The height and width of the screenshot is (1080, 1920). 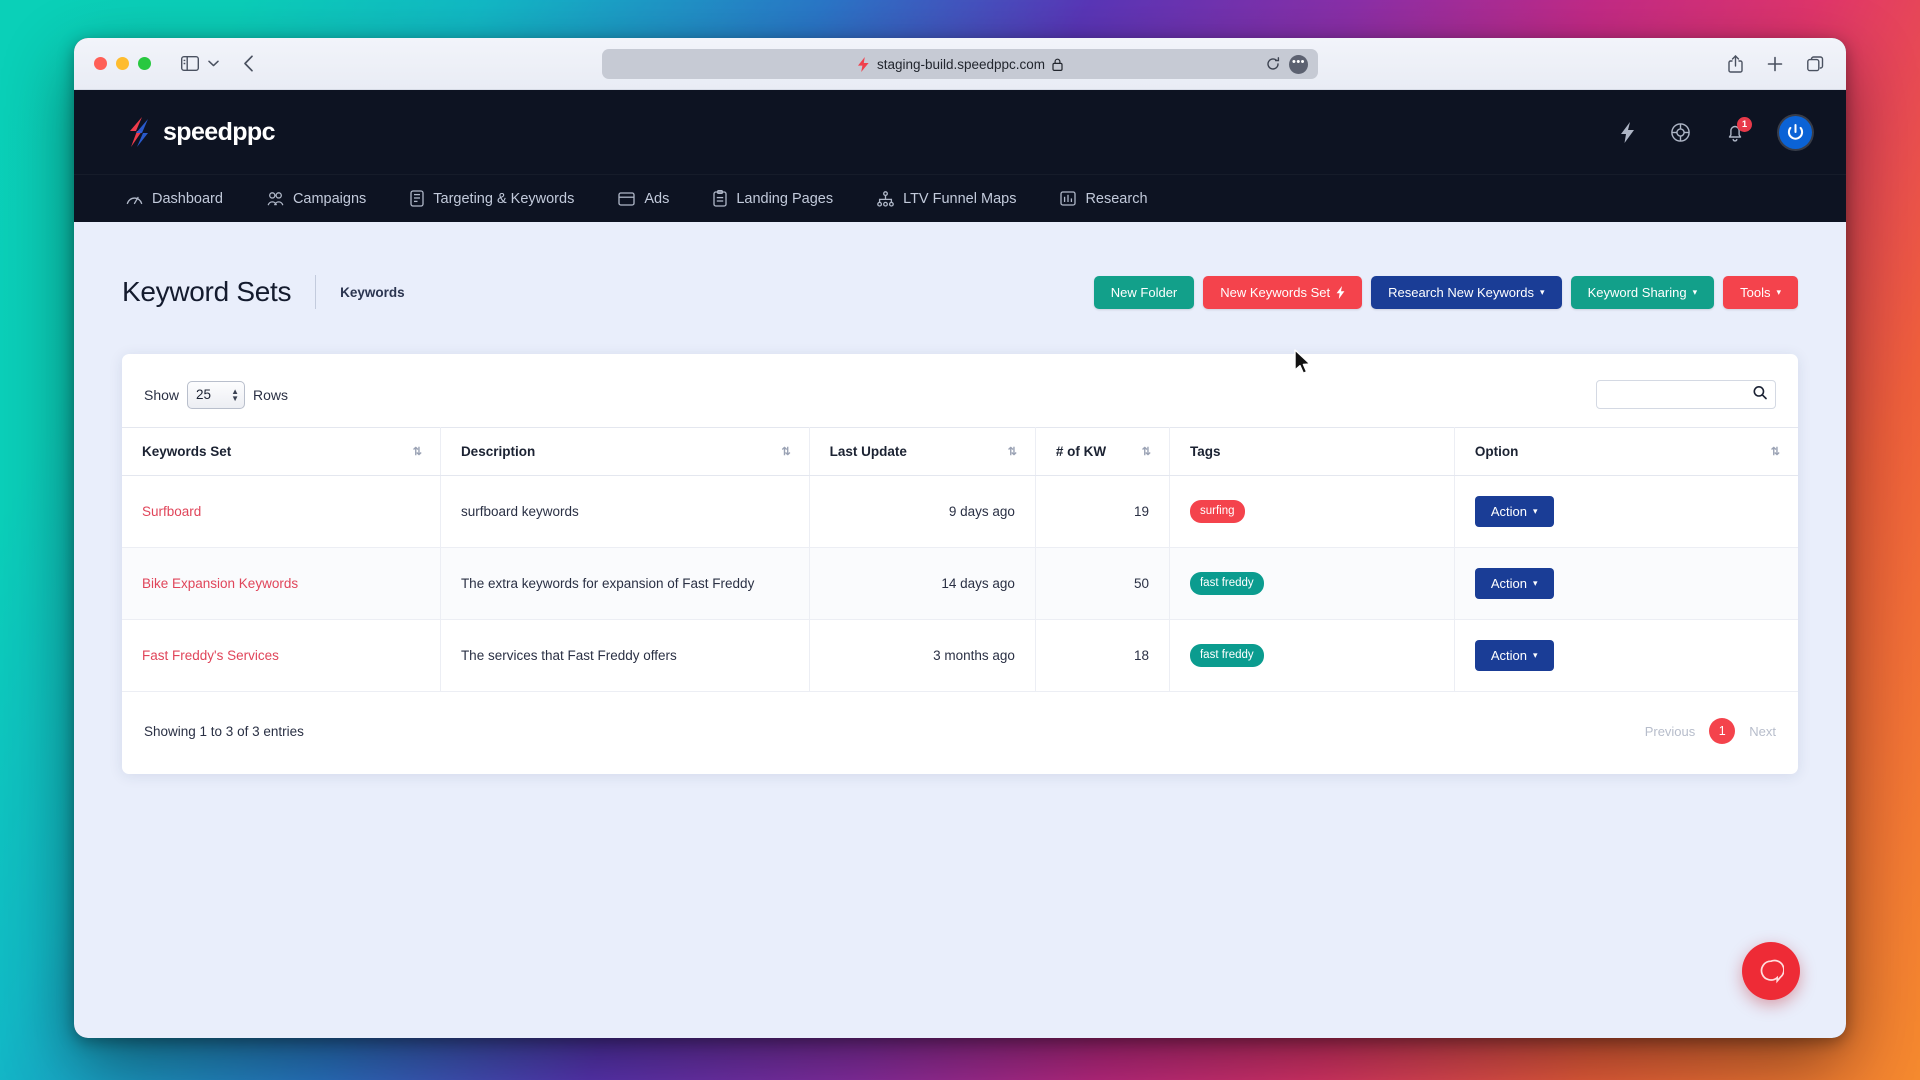 I want to click on power-avatar-icon, so click(x=1795, y=132).